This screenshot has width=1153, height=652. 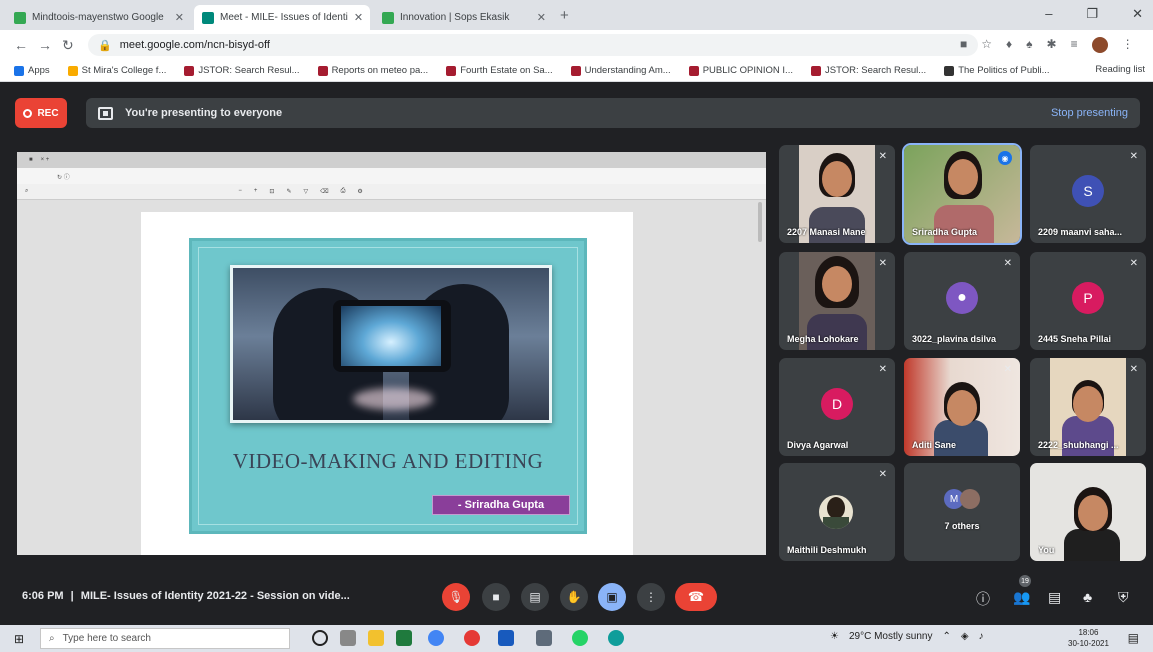 What do you see at coordinates (890, 636) in the screenshot?
I see `weather-text: 29°C Mostly sunny` at bounding box center [890, 636].